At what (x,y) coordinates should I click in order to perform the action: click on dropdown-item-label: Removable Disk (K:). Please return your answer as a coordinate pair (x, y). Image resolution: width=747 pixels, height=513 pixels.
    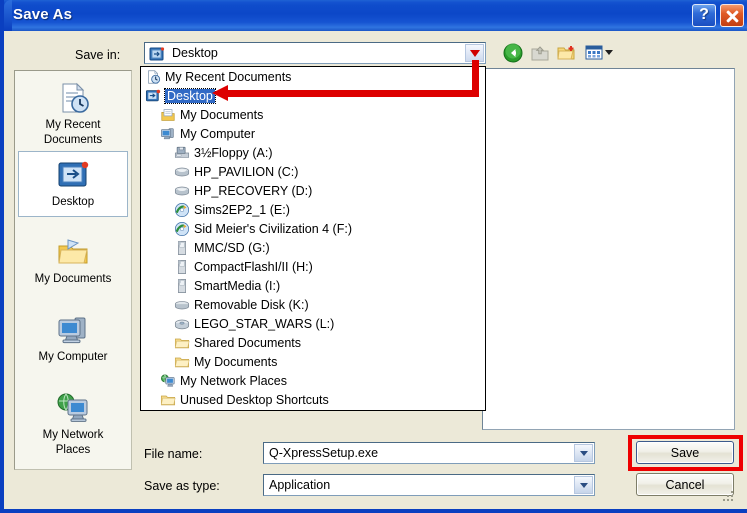
    Looking at the image, I should click on (251, 304).